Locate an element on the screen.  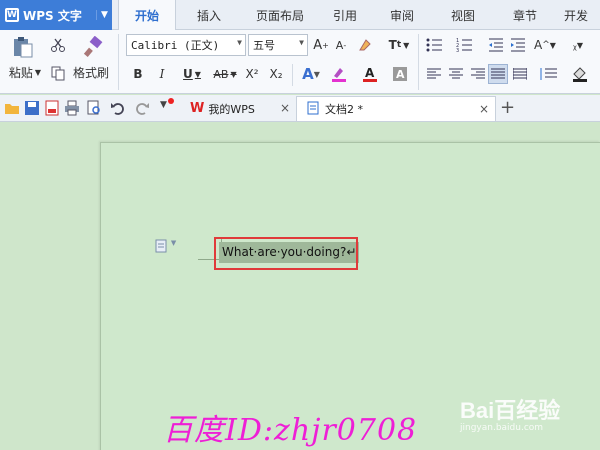
menu-tabs: 开始 插入 页面布局 引用 审阅 视图 章节 开发 is located at coordinates (357, 15).